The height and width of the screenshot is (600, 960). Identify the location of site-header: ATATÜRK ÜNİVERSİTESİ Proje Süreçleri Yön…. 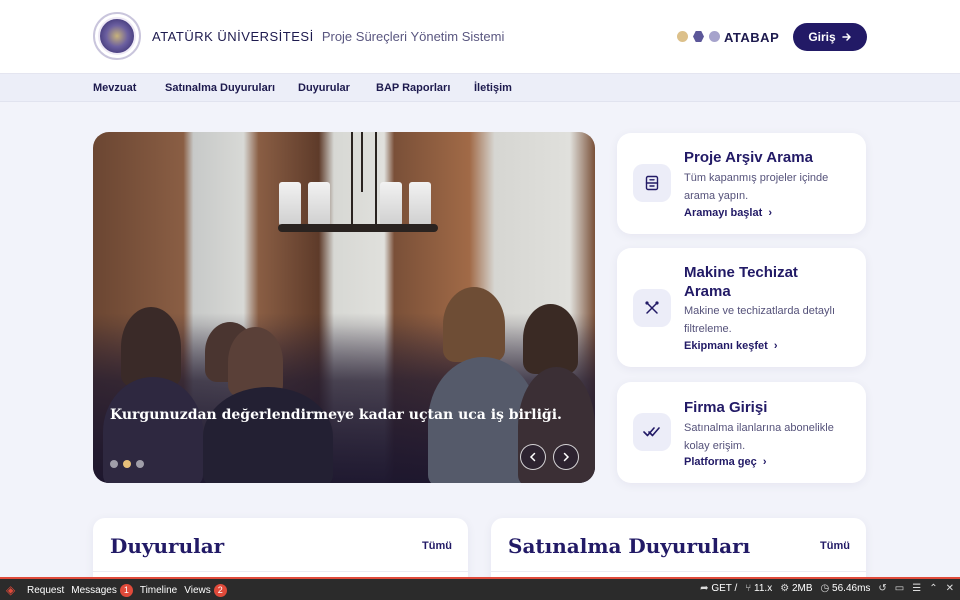
(480, 37).